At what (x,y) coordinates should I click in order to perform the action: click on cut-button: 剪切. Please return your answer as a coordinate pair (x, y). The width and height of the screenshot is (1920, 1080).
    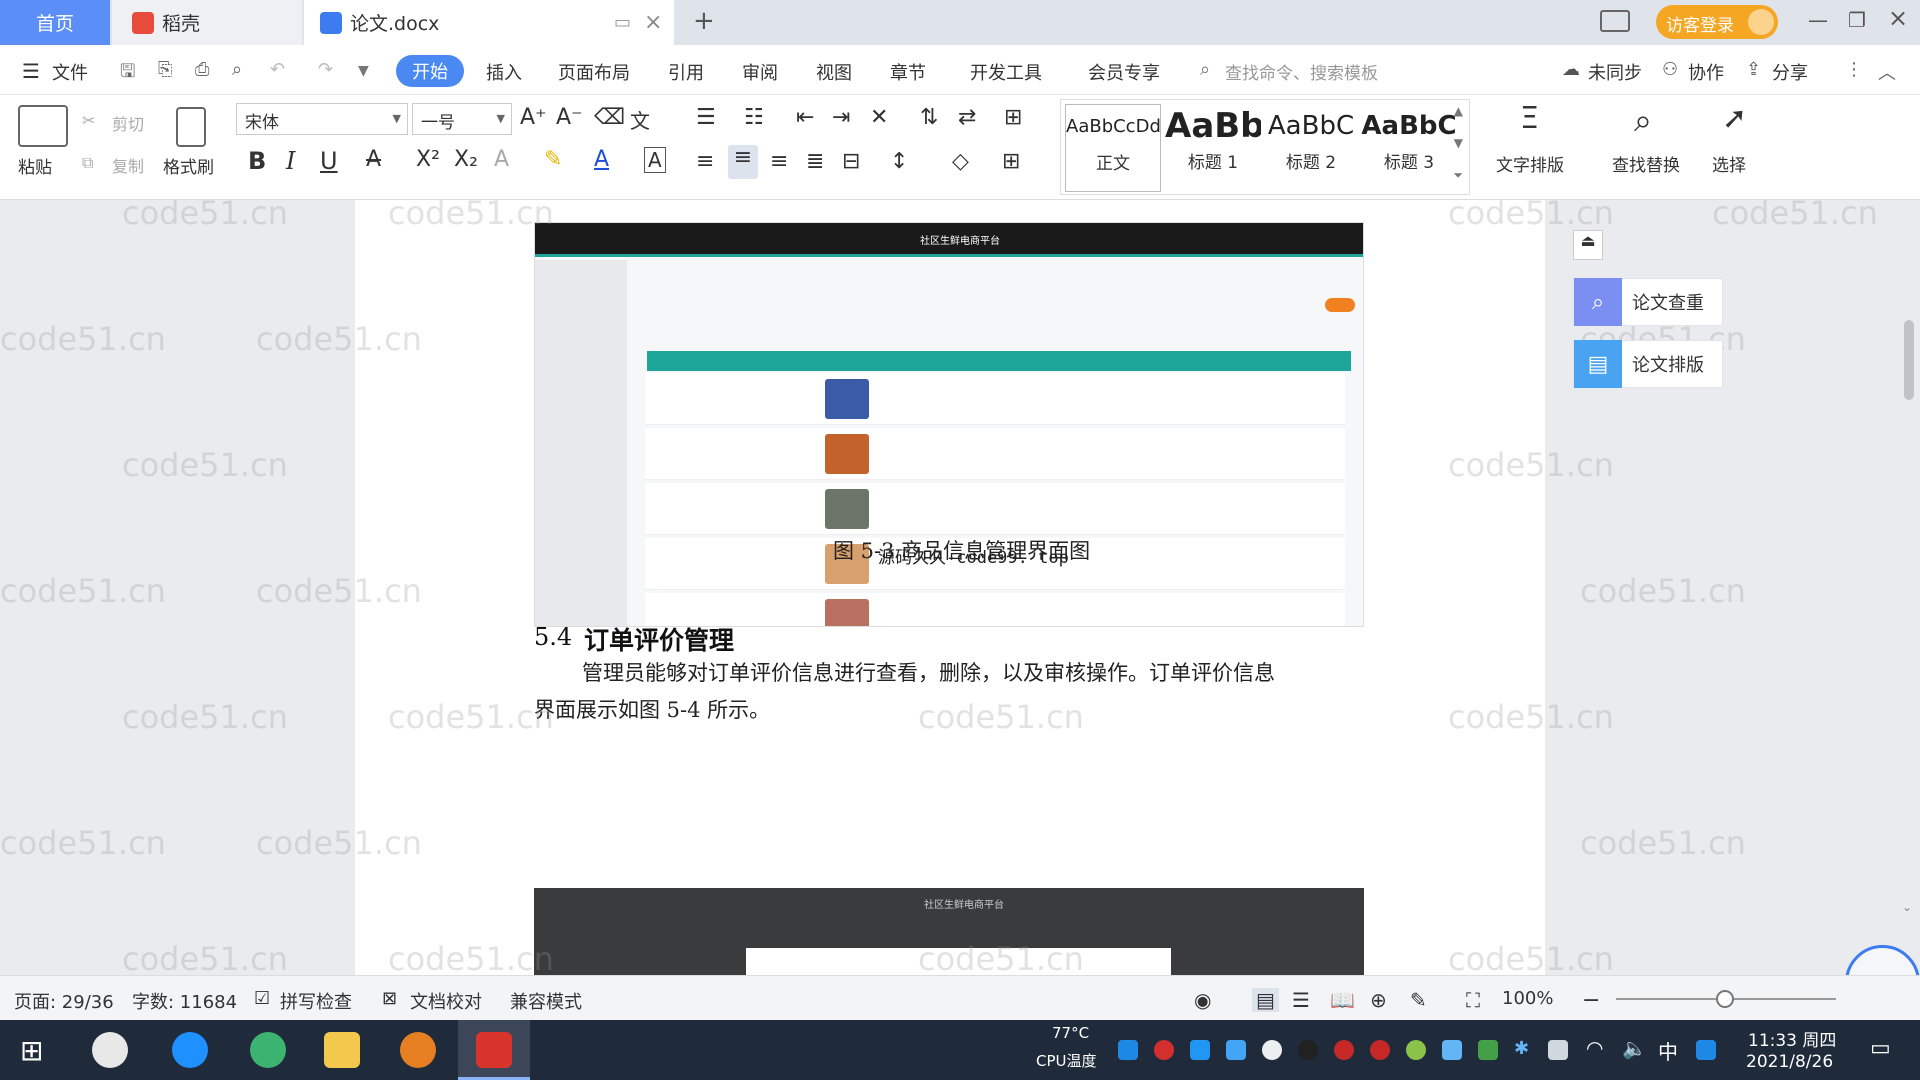
    Looking at the image, I should click on (128, 123).